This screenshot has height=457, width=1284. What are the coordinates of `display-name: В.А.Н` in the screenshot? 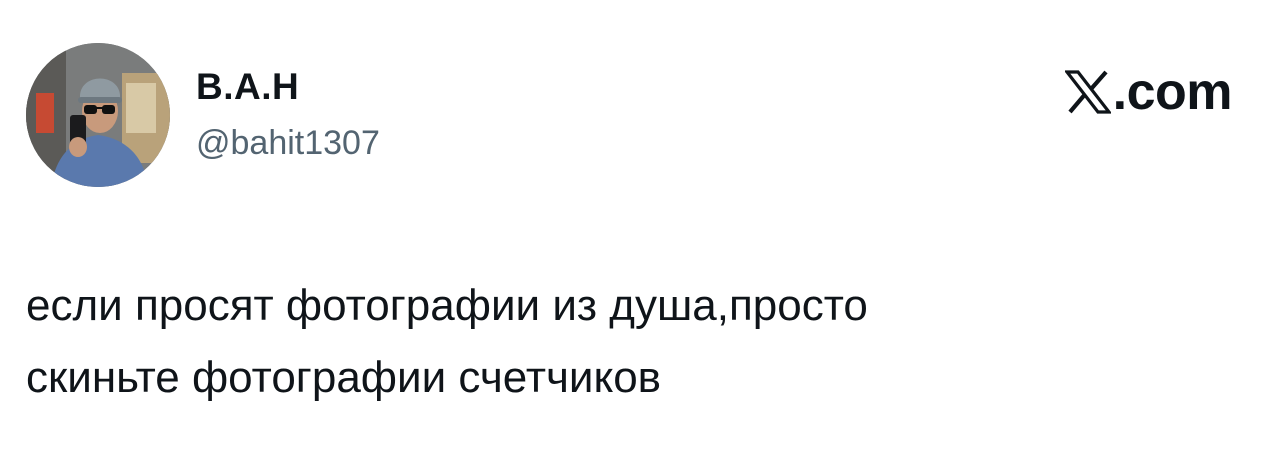 It's located at (247, 87).